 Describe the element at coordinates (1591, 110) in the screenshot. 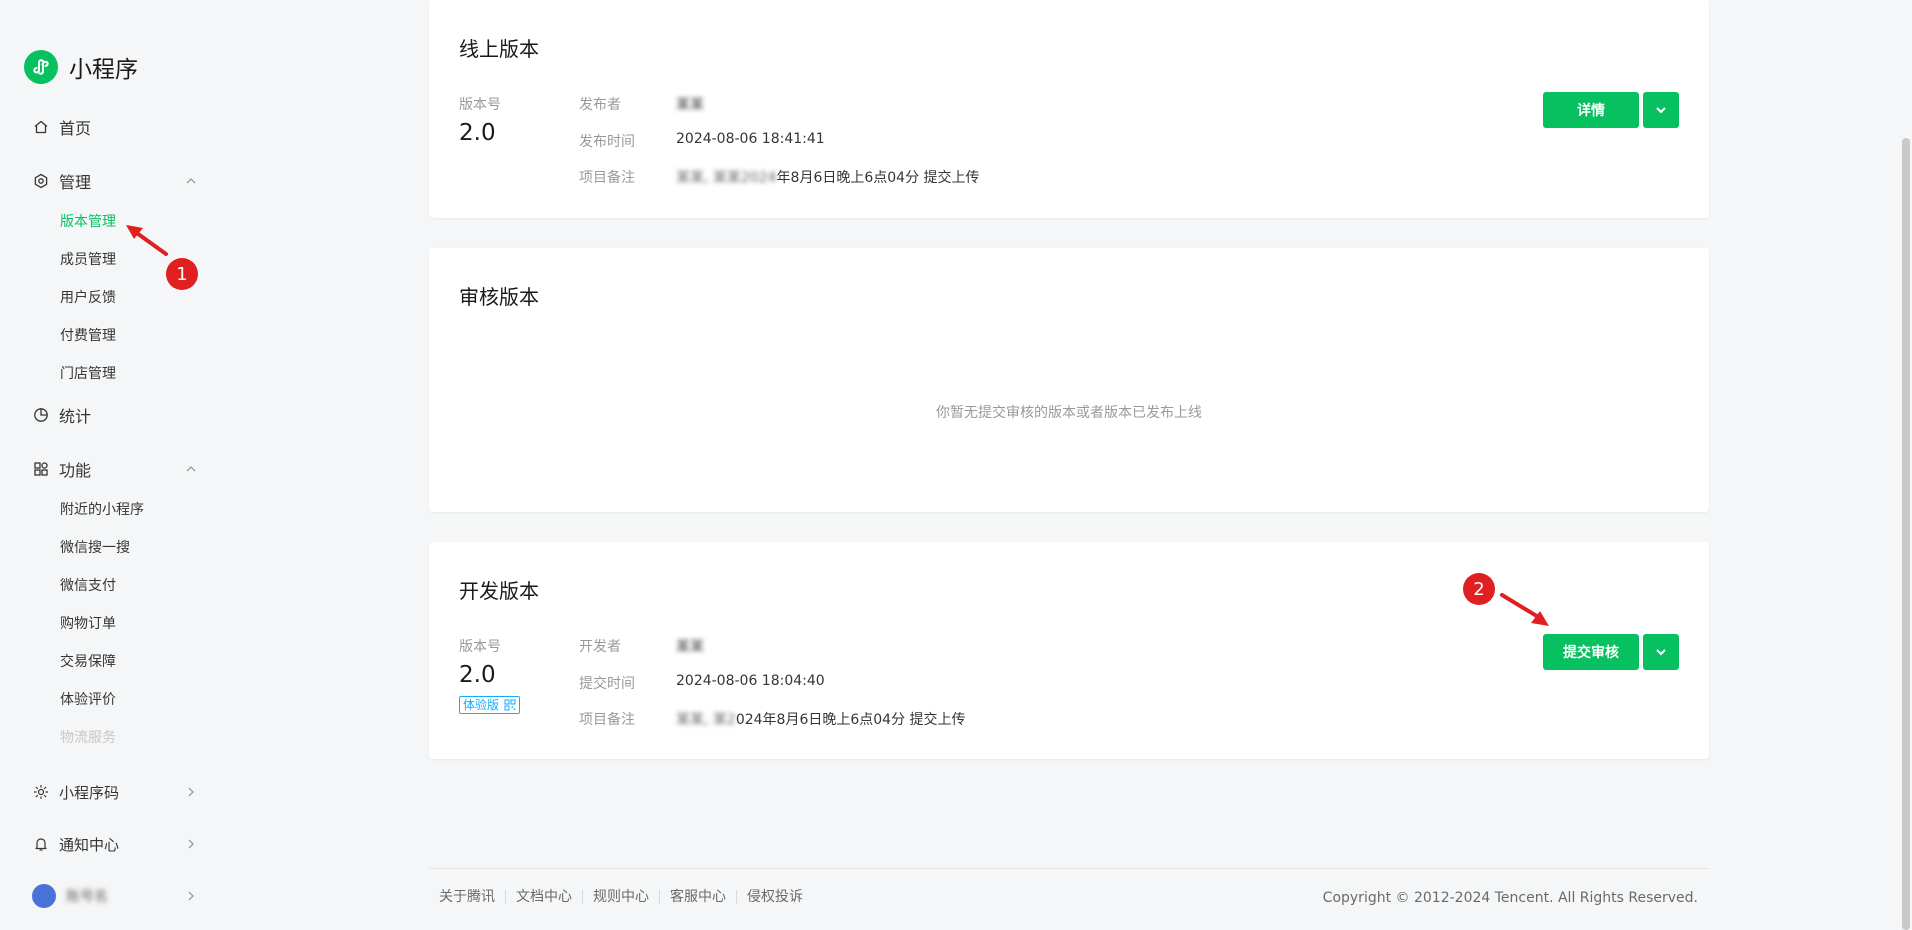

I see `detail-button: 详情` at that location.